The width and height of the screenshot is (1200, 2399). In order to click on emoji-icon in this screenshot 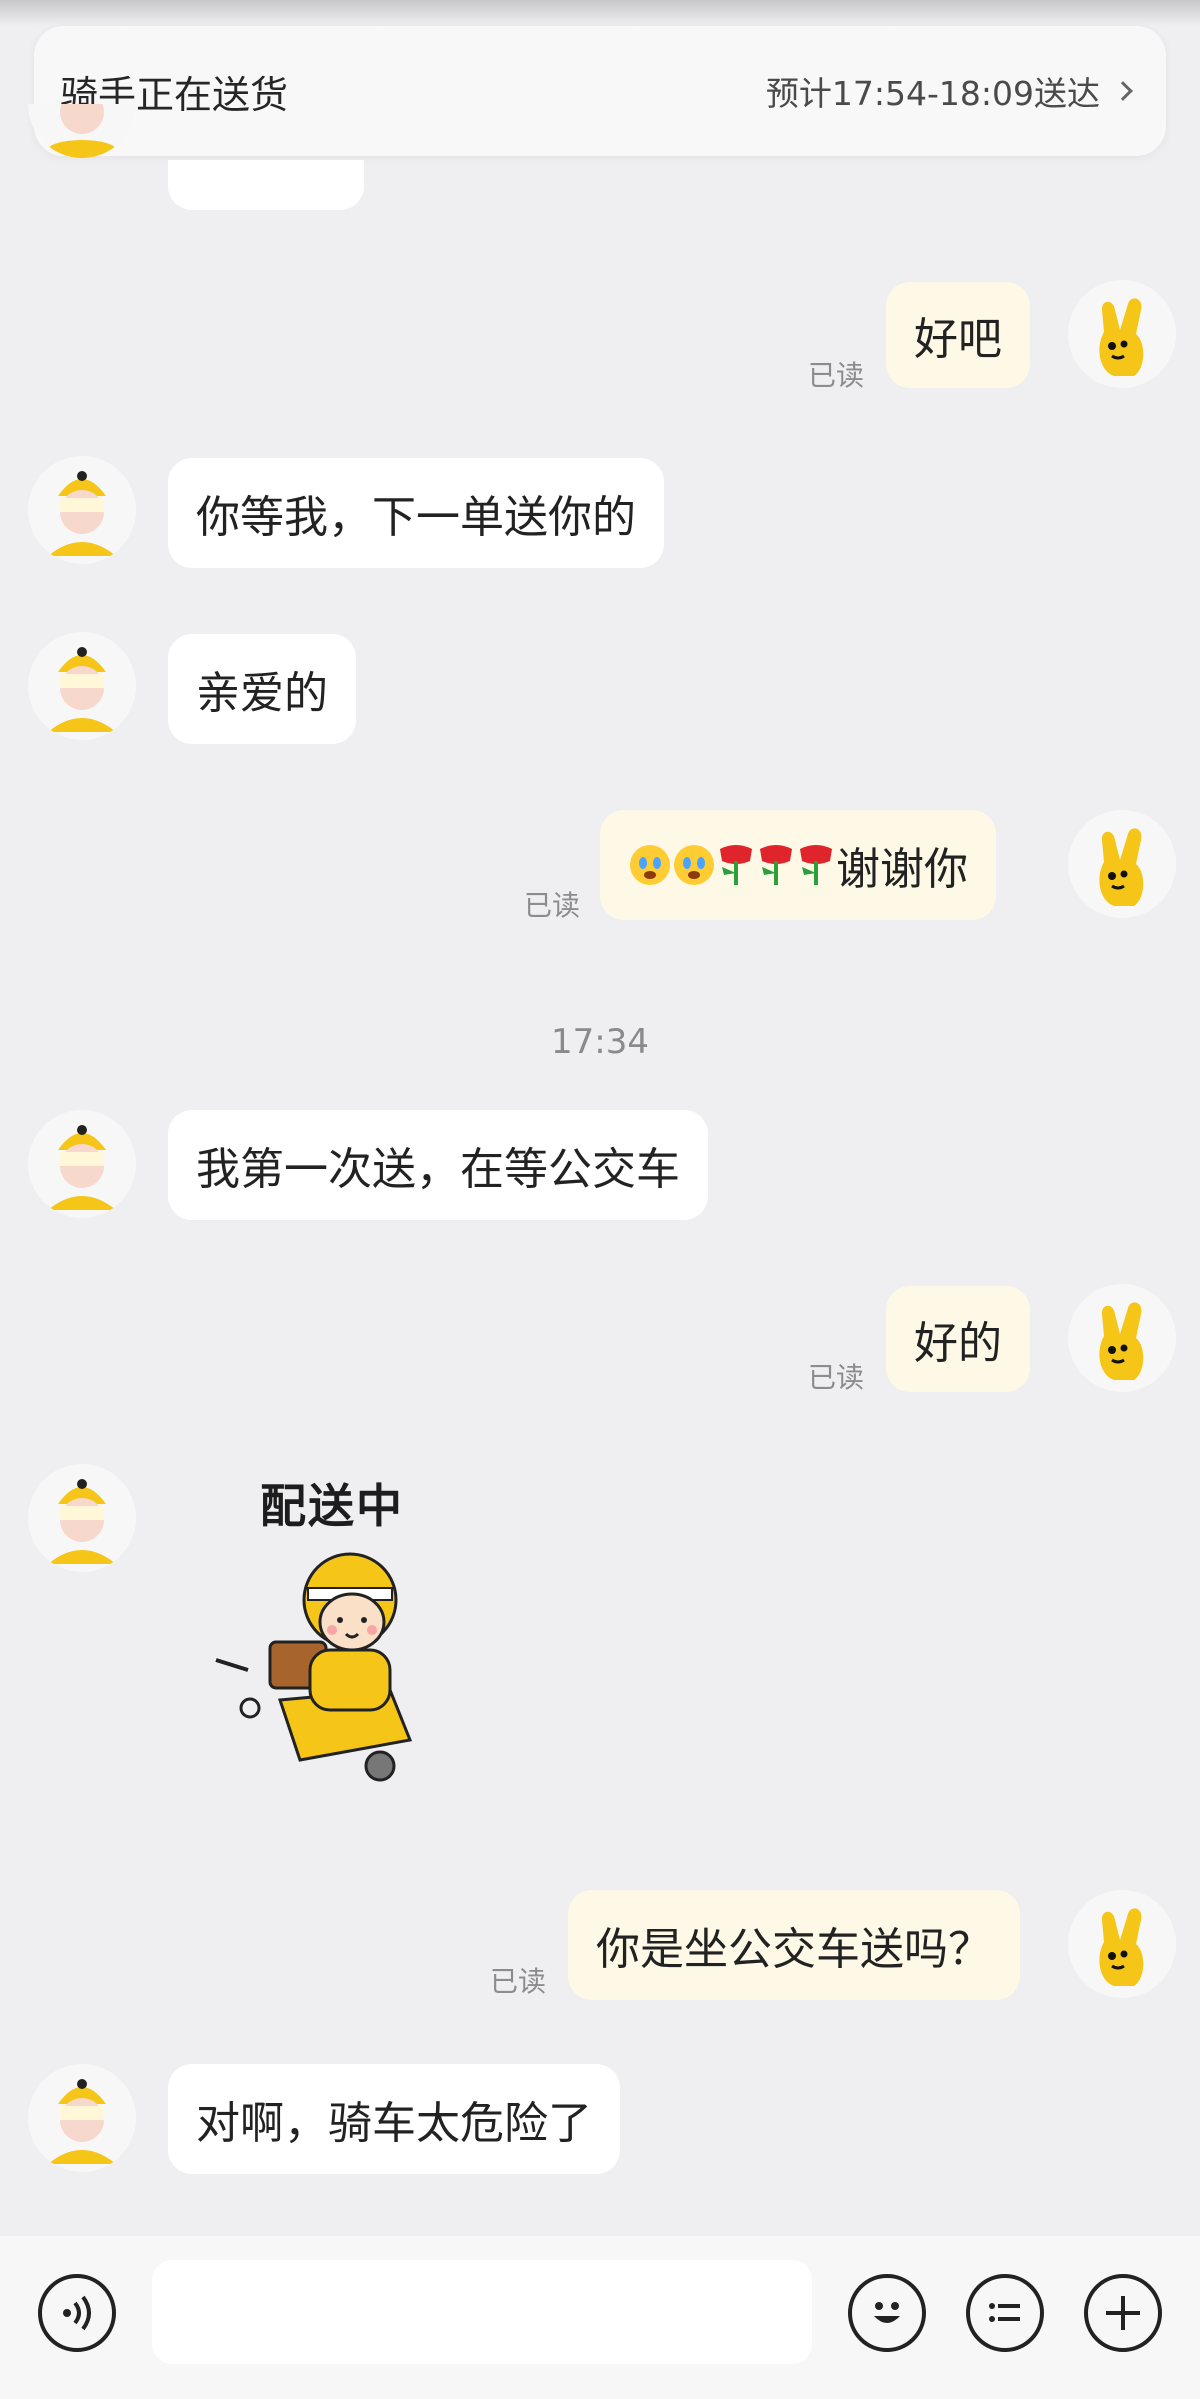, I will do `click(887, 2312)`.